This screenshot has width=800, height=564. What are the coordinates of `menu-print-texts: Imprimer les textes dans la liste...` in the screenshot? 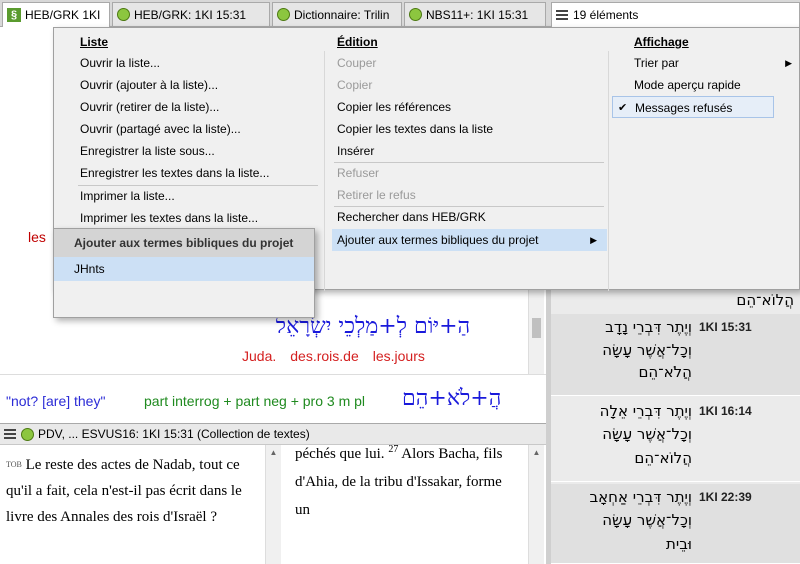 It's located at (169, 218).